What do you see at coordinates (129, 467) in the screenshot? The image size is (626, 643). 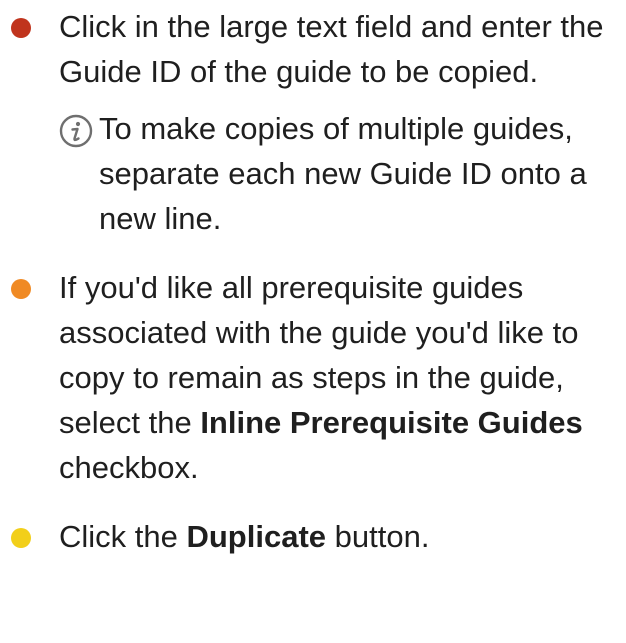 I see `step-text-part: checkbox.` at bounding box center [129, 467].